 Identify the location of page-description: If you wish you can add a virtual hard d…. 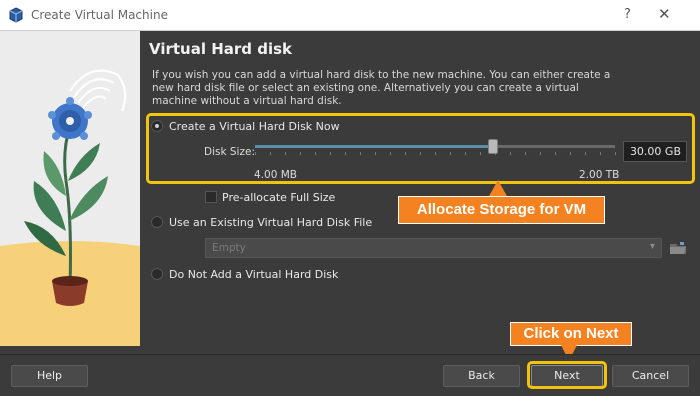
(381, 88).